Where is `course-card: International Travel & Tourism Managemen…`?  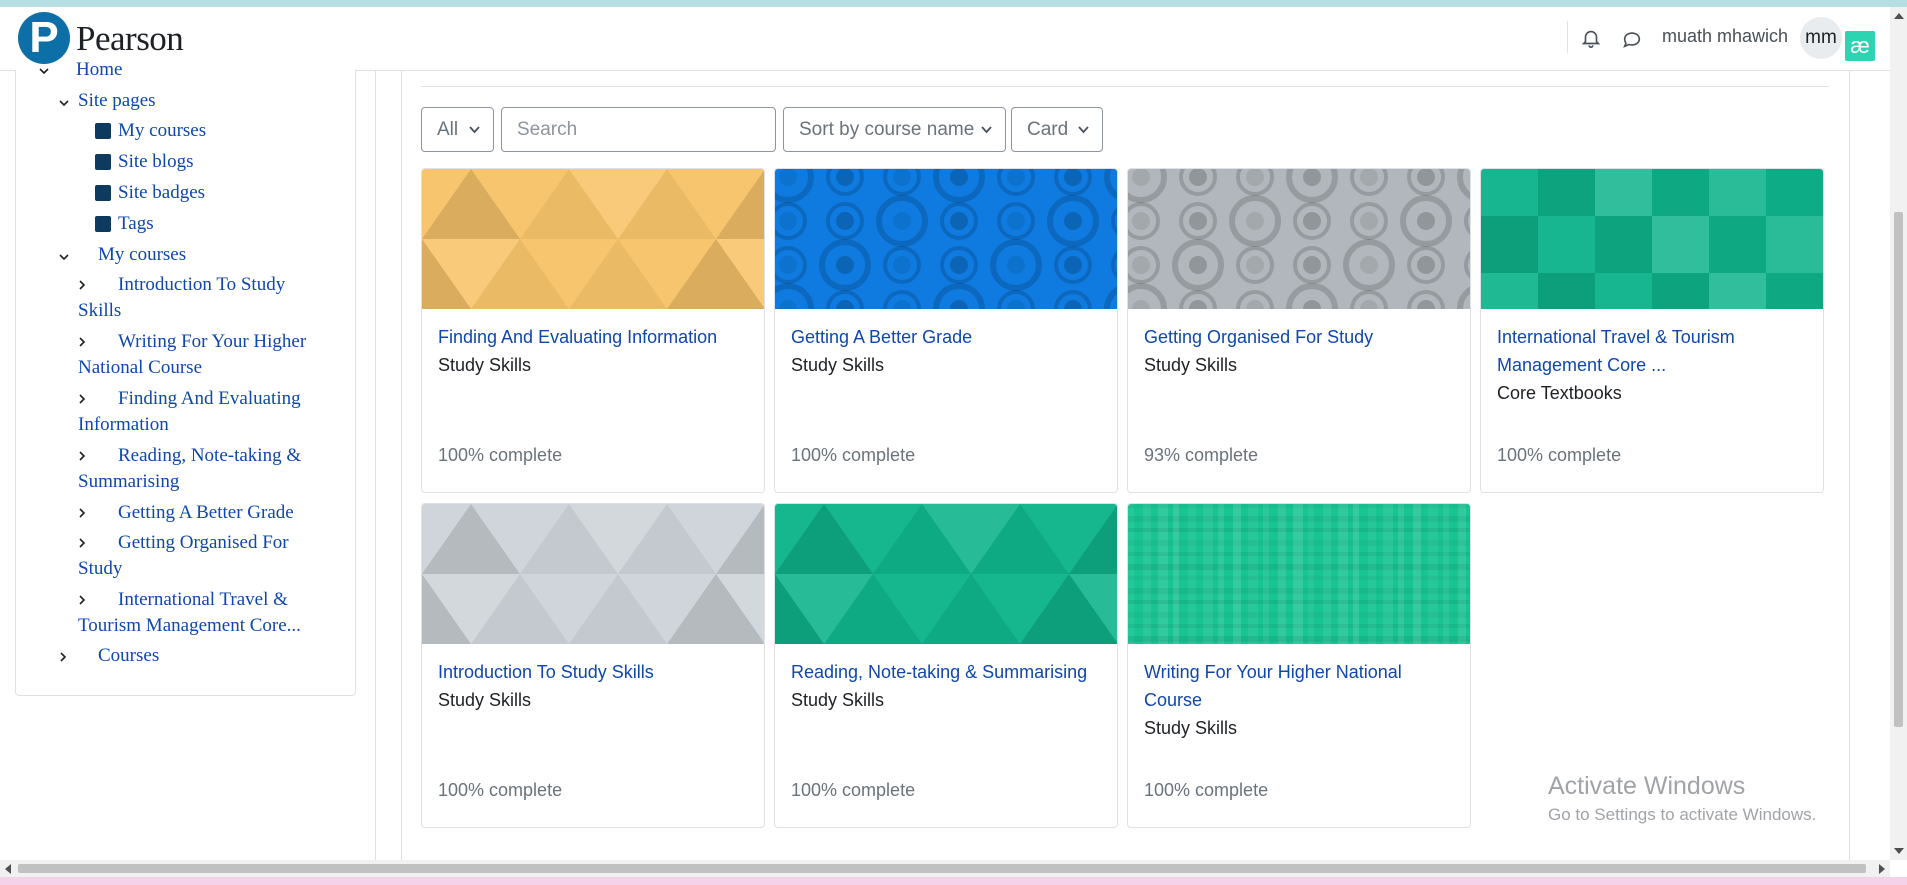
course-card: International Travel & Tourism Managemen… is located at coordinates (1652, 330).